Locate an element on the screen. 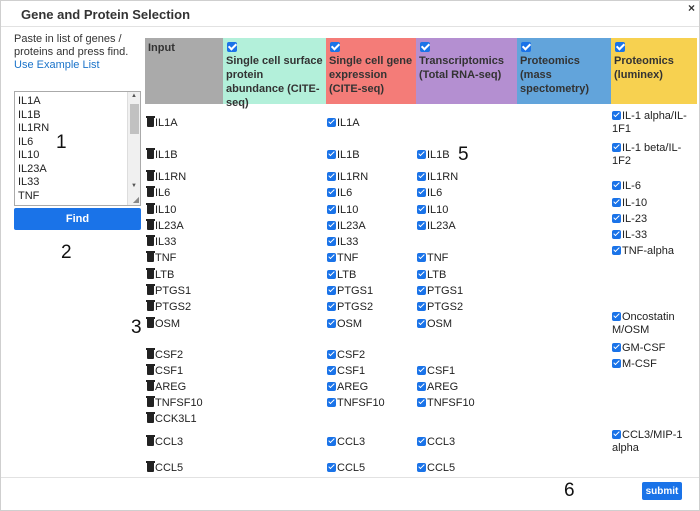 This screenshot has height=511, width=700. luminex-cell: IL-1 beta/IL-1F2 is located at coordinates (654, 155).